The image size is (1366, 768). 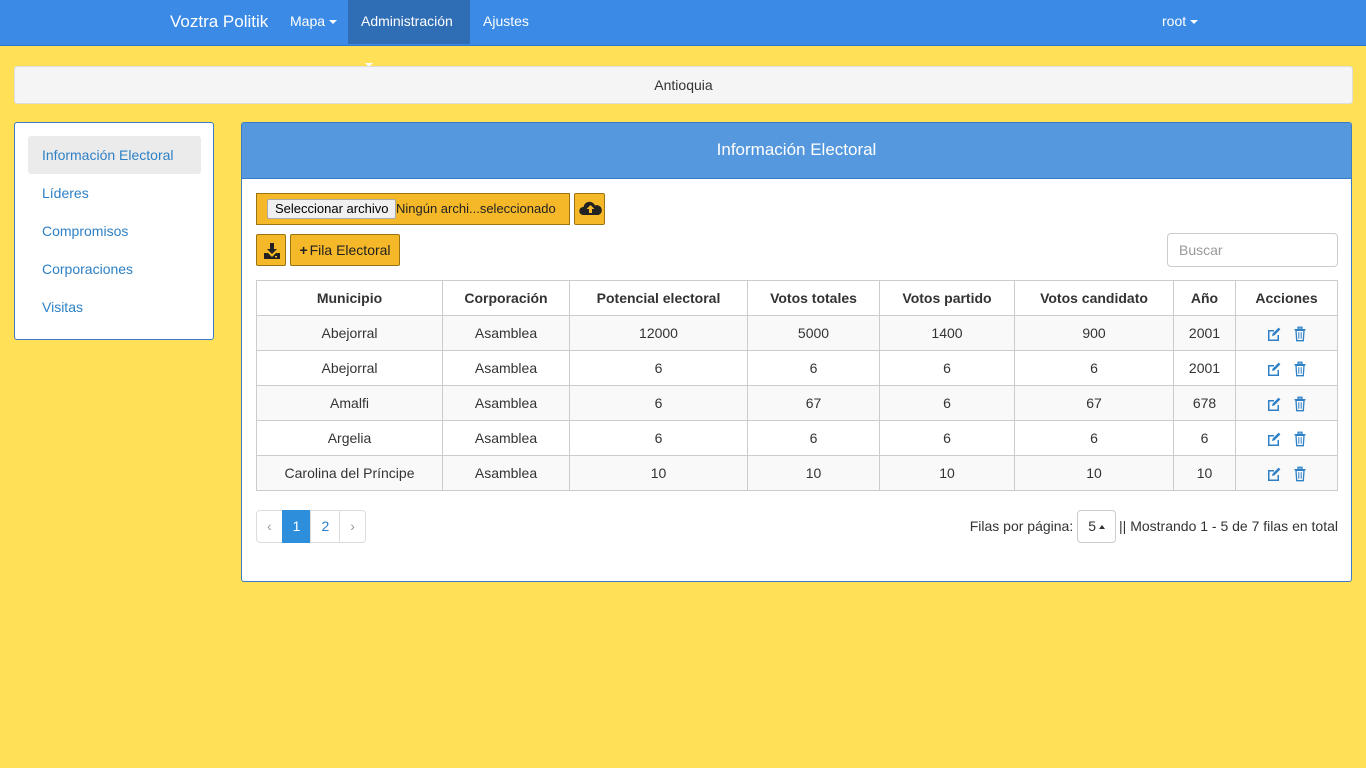 What do you see at coordinates (308, 21) in the screenshot?
I see `nav-mapa-label: Mapa` at bounding box center [308, 21].